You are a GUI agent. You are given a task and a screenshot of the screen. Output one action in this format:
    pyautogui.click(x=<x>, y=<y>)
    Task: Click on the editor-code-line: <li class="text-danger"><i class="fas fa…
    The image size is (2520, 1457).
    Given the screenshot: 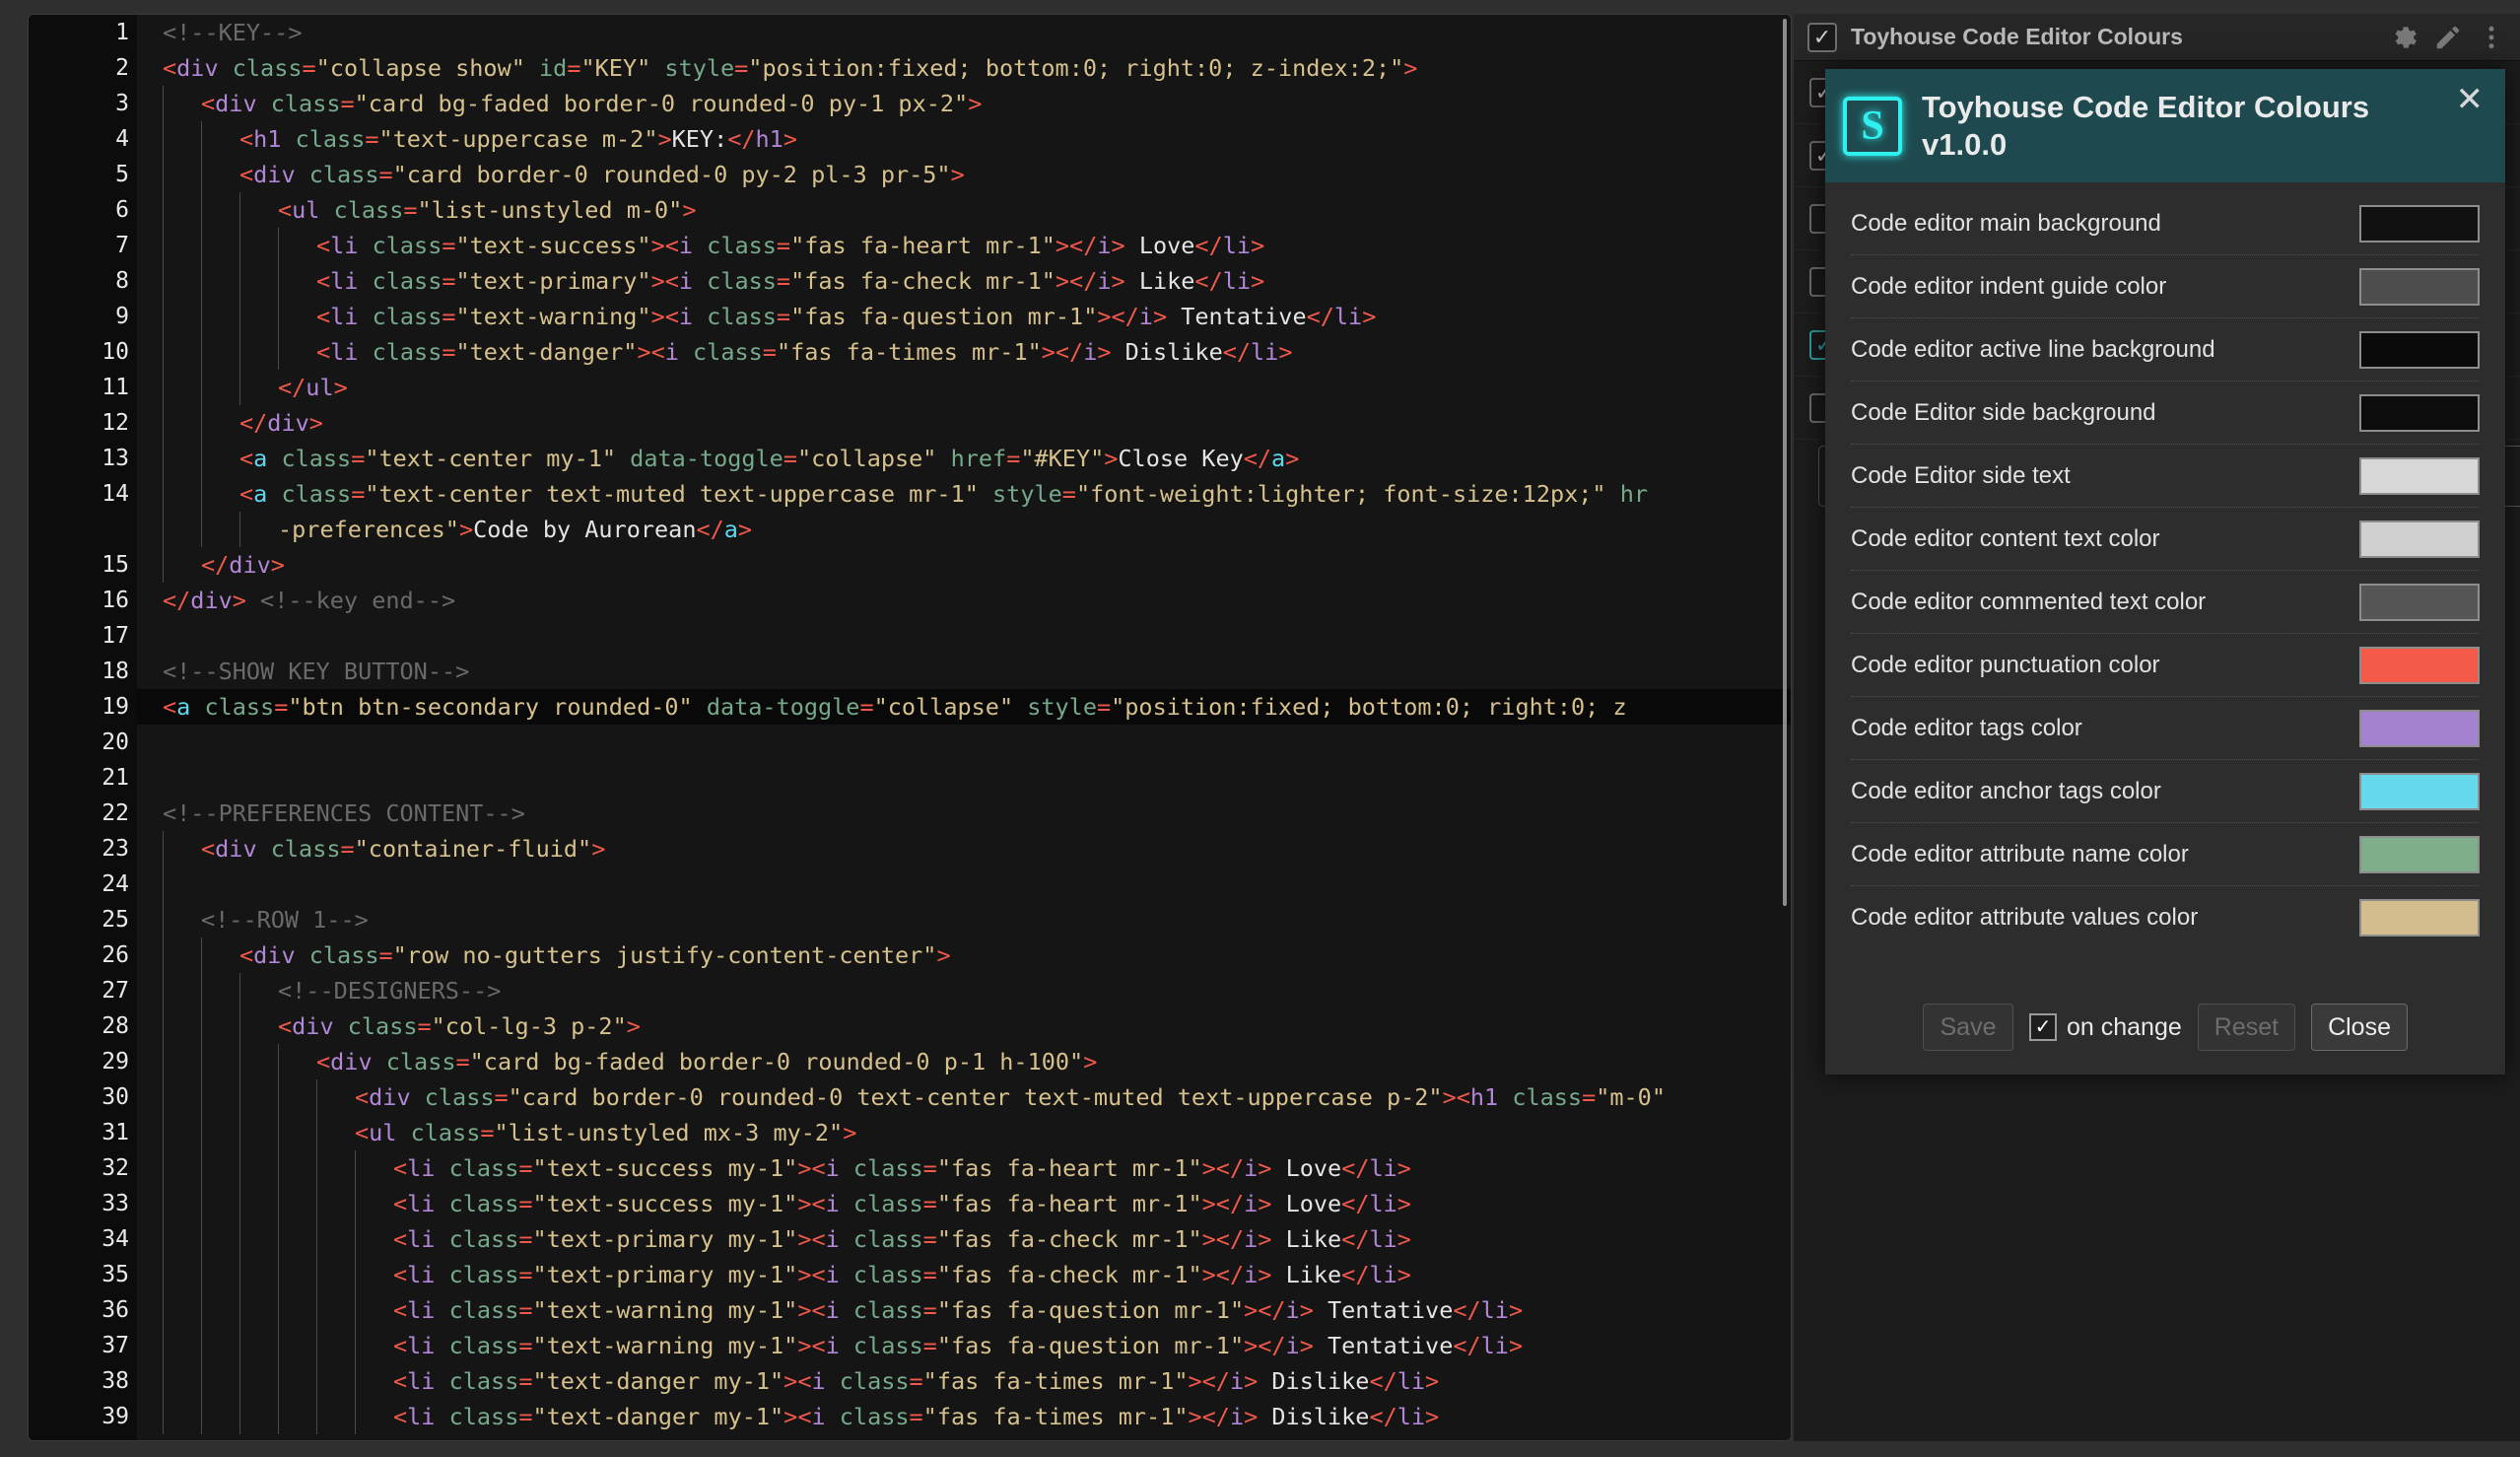 What is the action you would take?
    pyautogui.click(x=964, y=352)
    